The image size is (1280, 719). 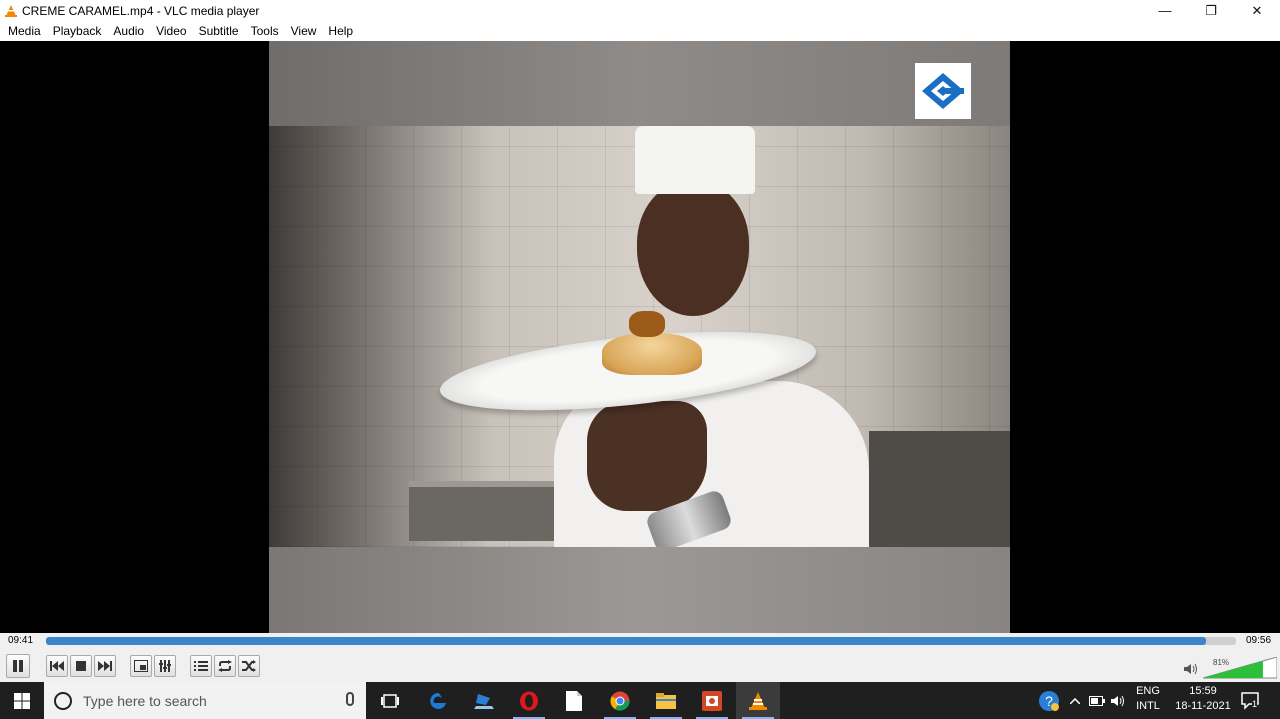 I want to click on fullscreen-button, so click(x=141, y=666).